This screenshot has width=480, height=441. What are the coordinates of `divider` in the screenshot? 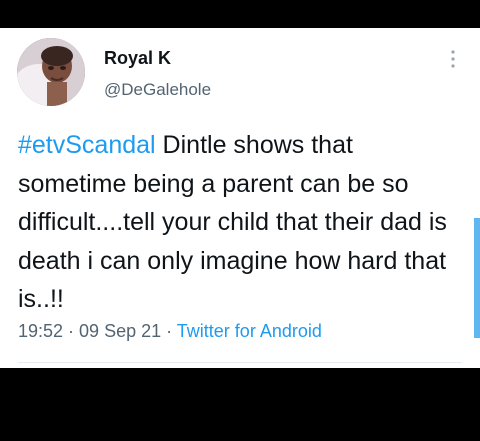 It's located at (240, 362).